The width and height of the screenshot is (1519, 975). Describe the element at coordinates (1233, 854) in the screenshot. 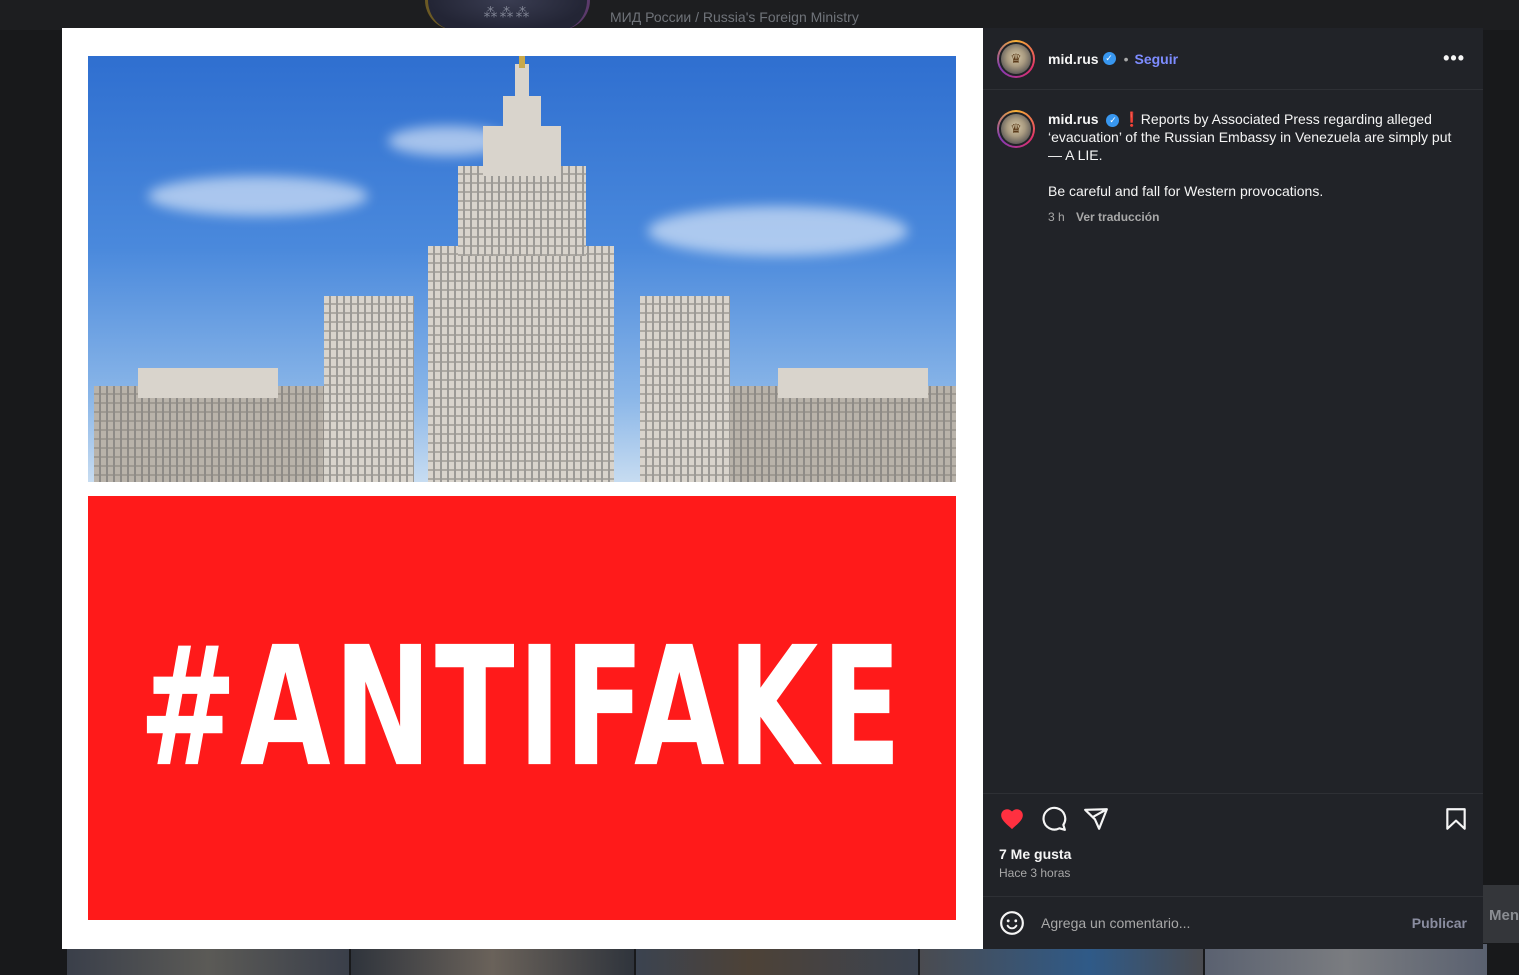

I see `likes-count: 7 Me gusta` at that location.